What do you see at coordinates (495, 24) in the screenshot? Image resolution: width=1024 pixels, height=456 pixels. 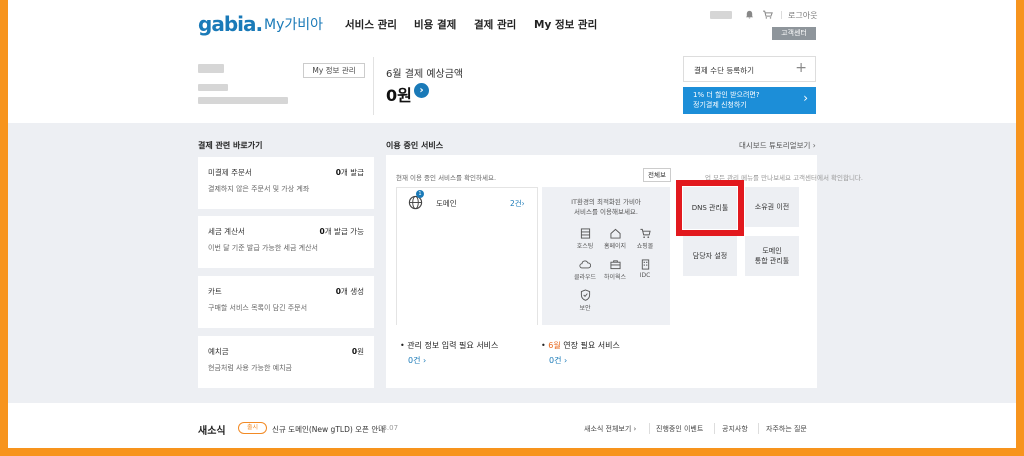 I see `nav-payment-management: 결제 관리` at bounding box center [495, 24].